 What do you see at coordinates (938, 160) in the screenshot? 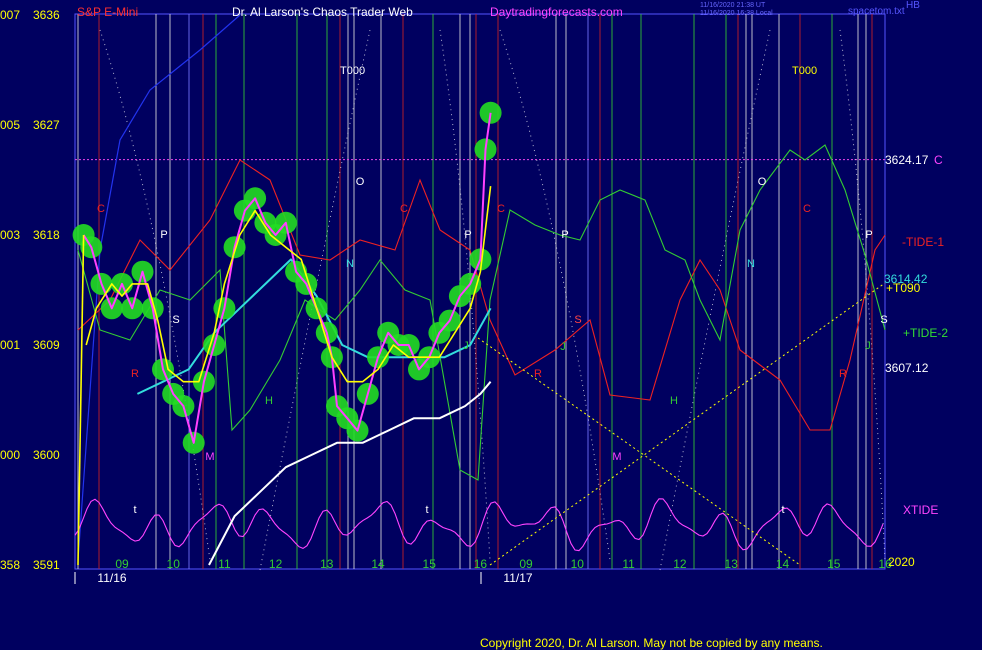
I see `level-3624-tag: C` at bounding box center [938, 160].